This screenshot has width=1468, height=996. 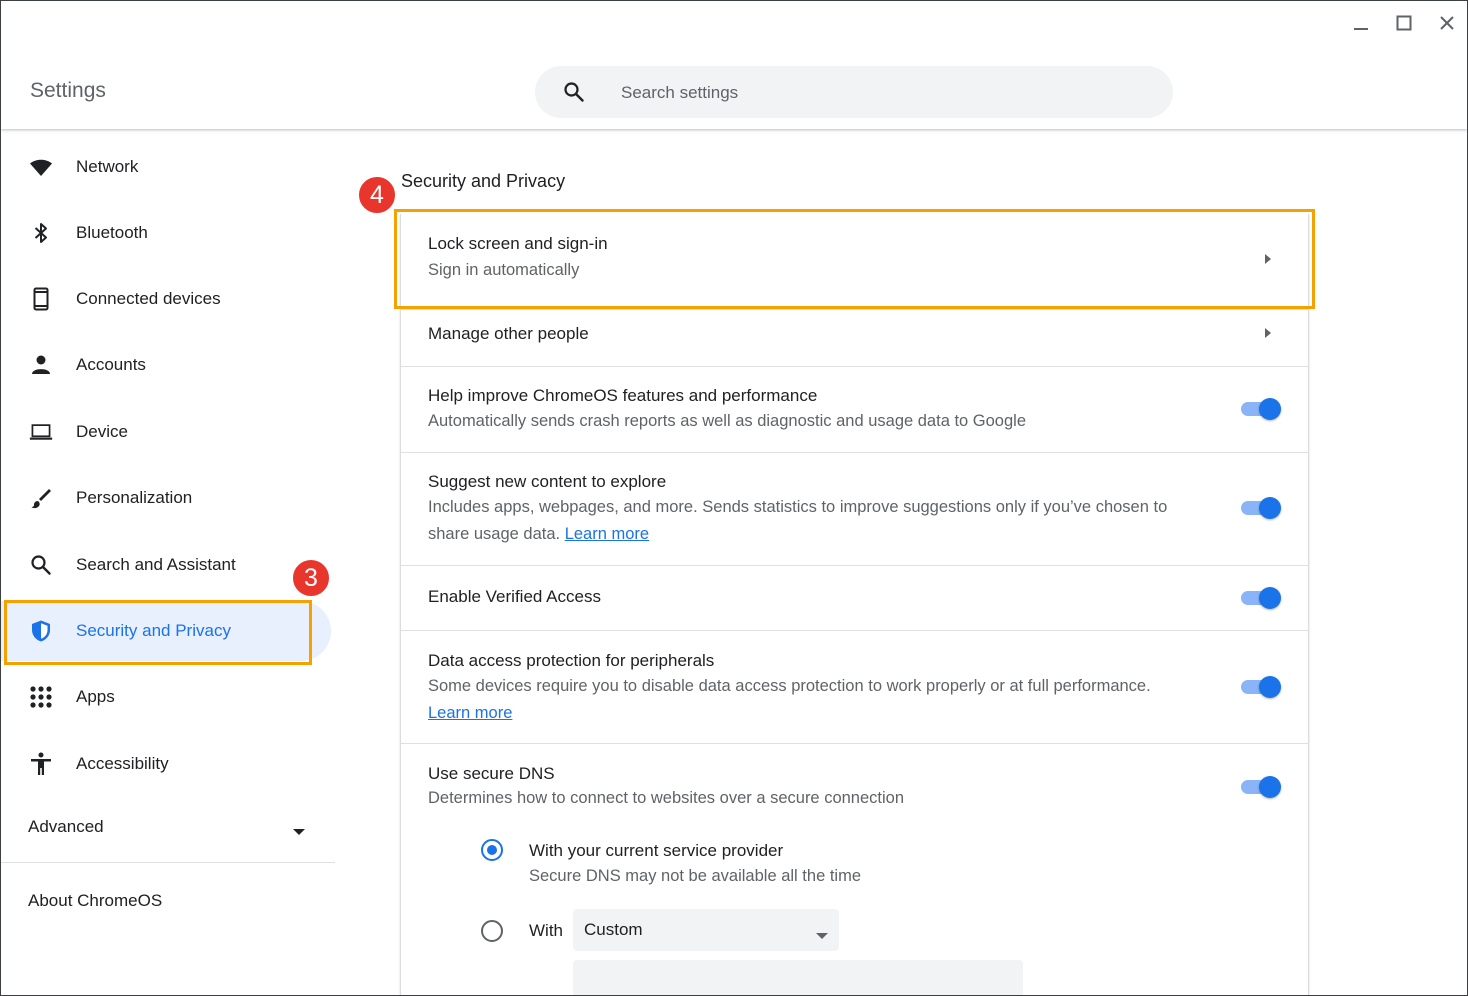 What do you see at coordinates (504, 270) in the screenshot?
I see `row-subtitle: Sign in automatically` at bounding box center [504, 270].